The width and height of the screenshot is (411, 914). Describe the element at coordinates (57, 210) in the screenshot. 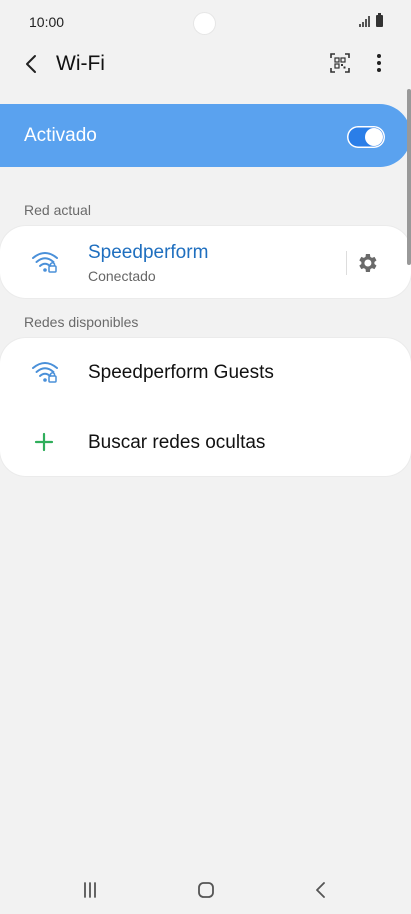

I see `current-network-header: Red actual` at that location.